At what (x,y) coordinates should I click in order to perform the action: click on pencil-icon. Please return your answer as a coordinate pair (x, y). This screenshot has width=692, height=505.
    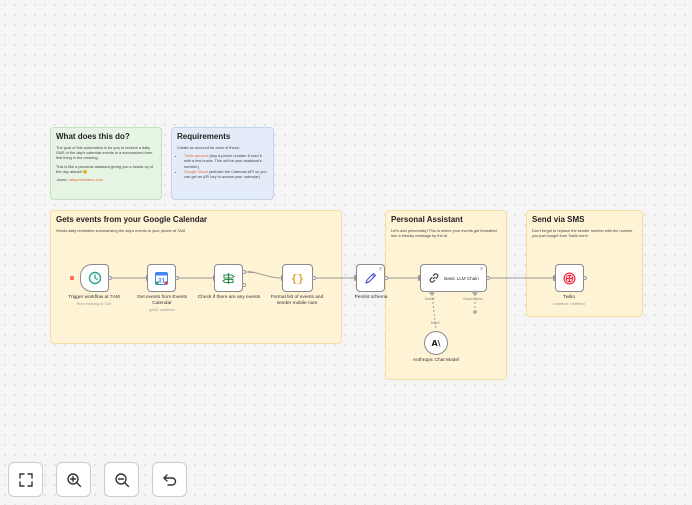
    Looking at the image, I should click on (371, 278).